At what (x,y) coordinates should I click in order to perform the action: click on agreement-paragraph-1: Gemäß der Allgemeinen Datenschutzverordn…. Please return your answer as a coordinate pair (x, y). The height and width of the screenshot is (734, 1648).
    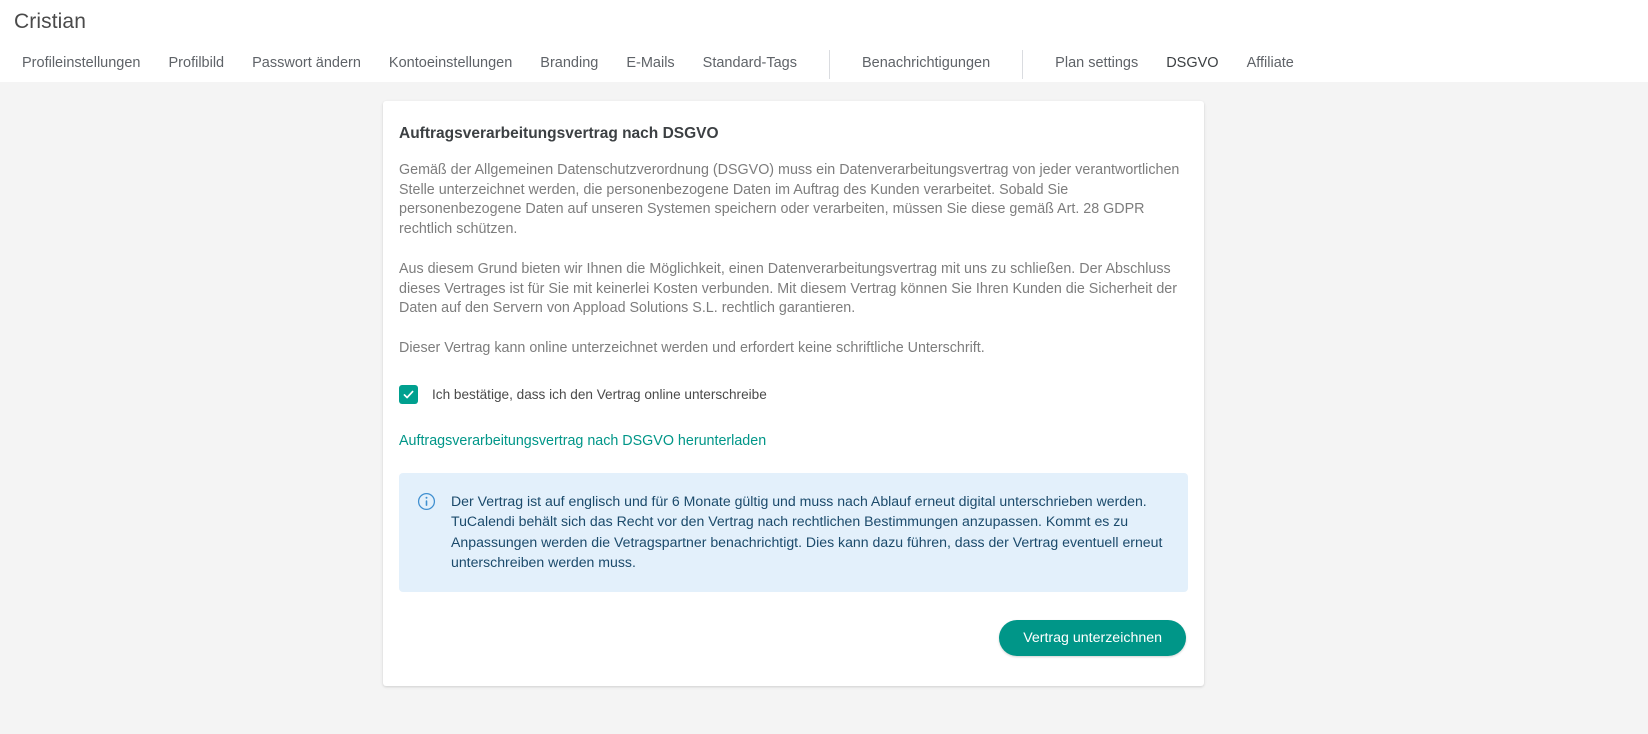
    Looking at the image, I should click on (789, 200).